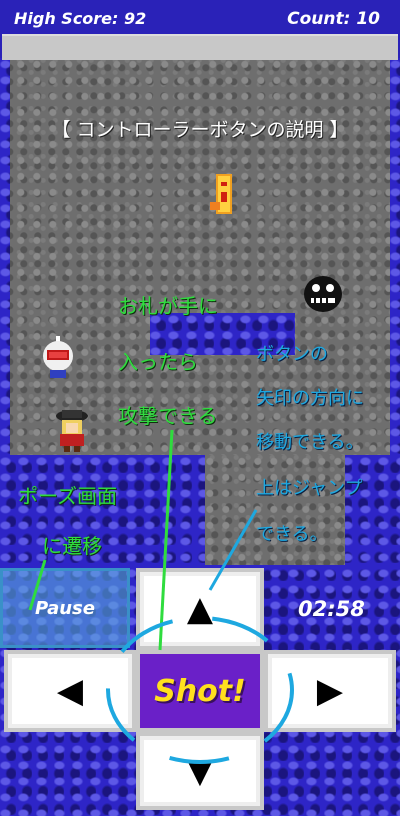  What do you see at coordinates (67, 496) in the screenshot?
I see `pause-note-line1: ポーズ画面` at bounding box center [67, 496].